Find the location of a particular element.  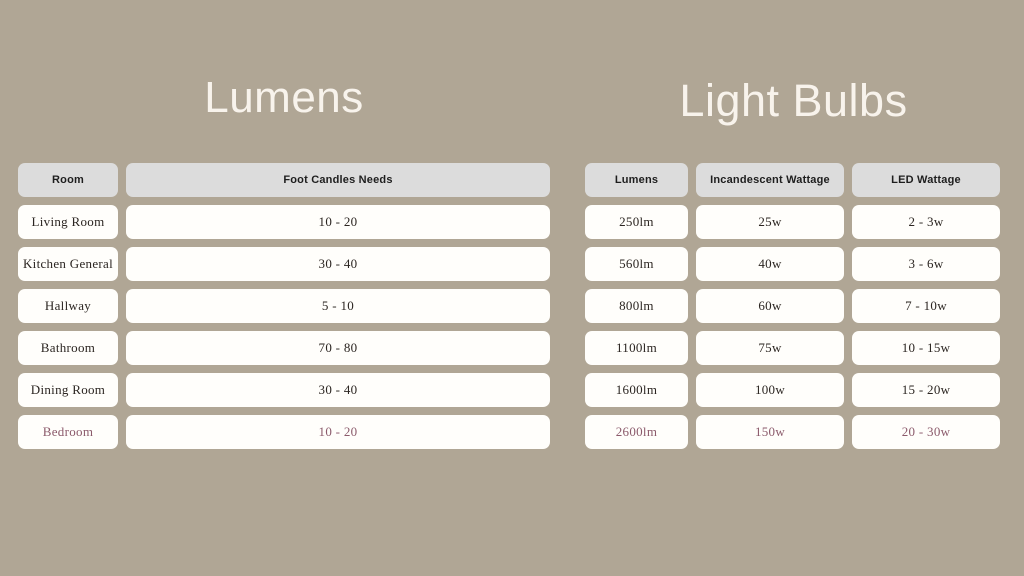

cell-incandescent-wattage: 25w is located at coordinates (770, 222).